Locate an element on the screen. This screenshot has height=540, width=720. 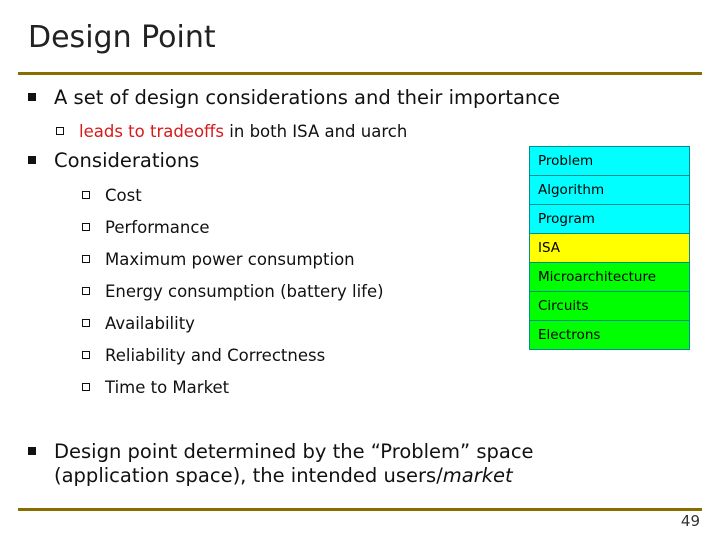
stack-layer-label: Microarchitecture is located at coordinates (597, 277).